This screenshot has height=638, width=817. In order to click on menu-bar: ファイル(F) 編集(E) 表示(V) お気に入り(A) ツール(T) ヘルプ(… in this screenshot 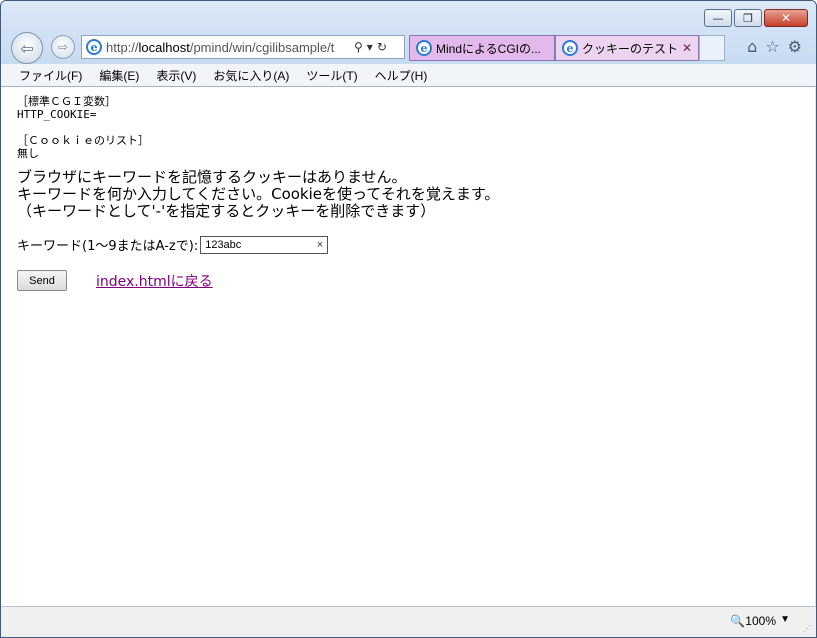, I will do `click(408, 75)`.